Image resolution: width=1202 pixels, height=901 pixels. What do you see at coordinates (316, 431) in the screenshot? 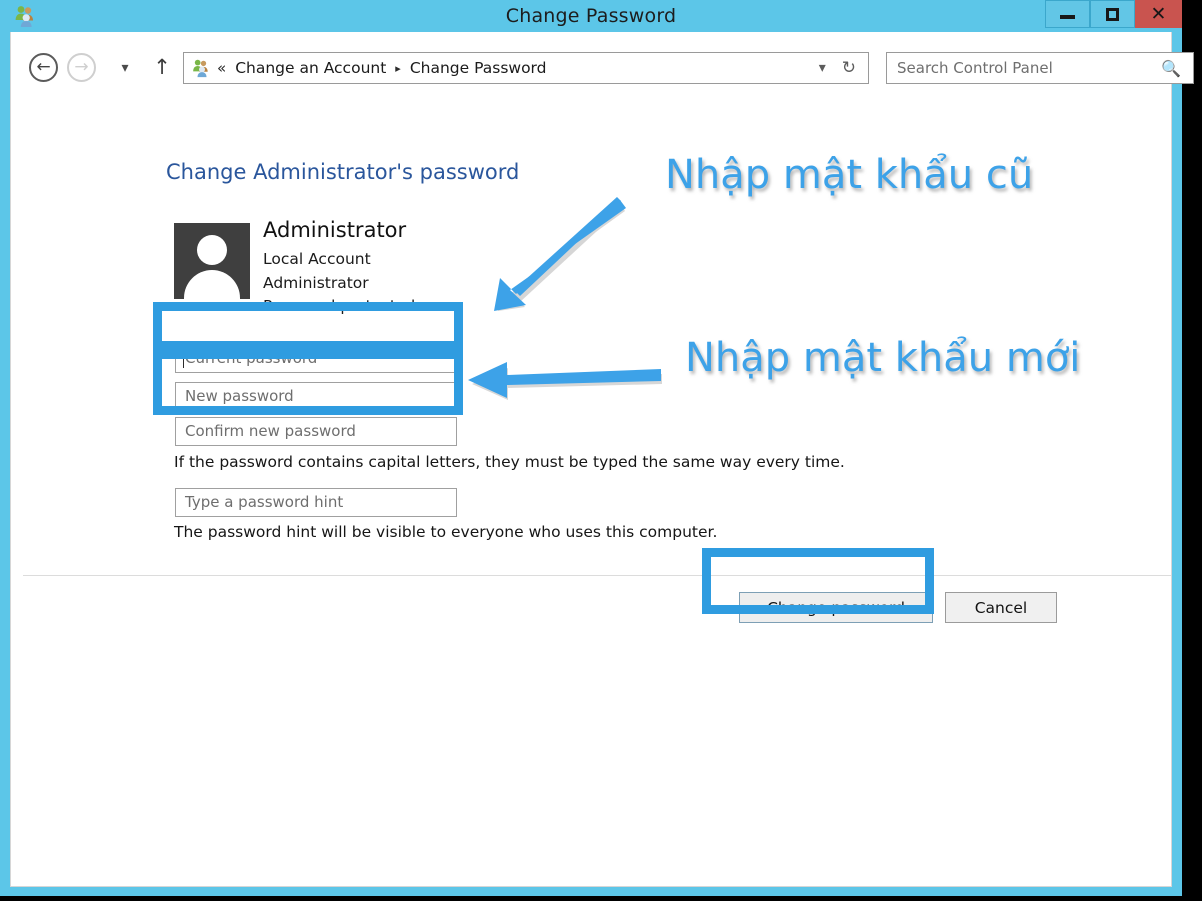
I see `confirm-new-password-input: Confirm new password` at bounding box center [316, 431].